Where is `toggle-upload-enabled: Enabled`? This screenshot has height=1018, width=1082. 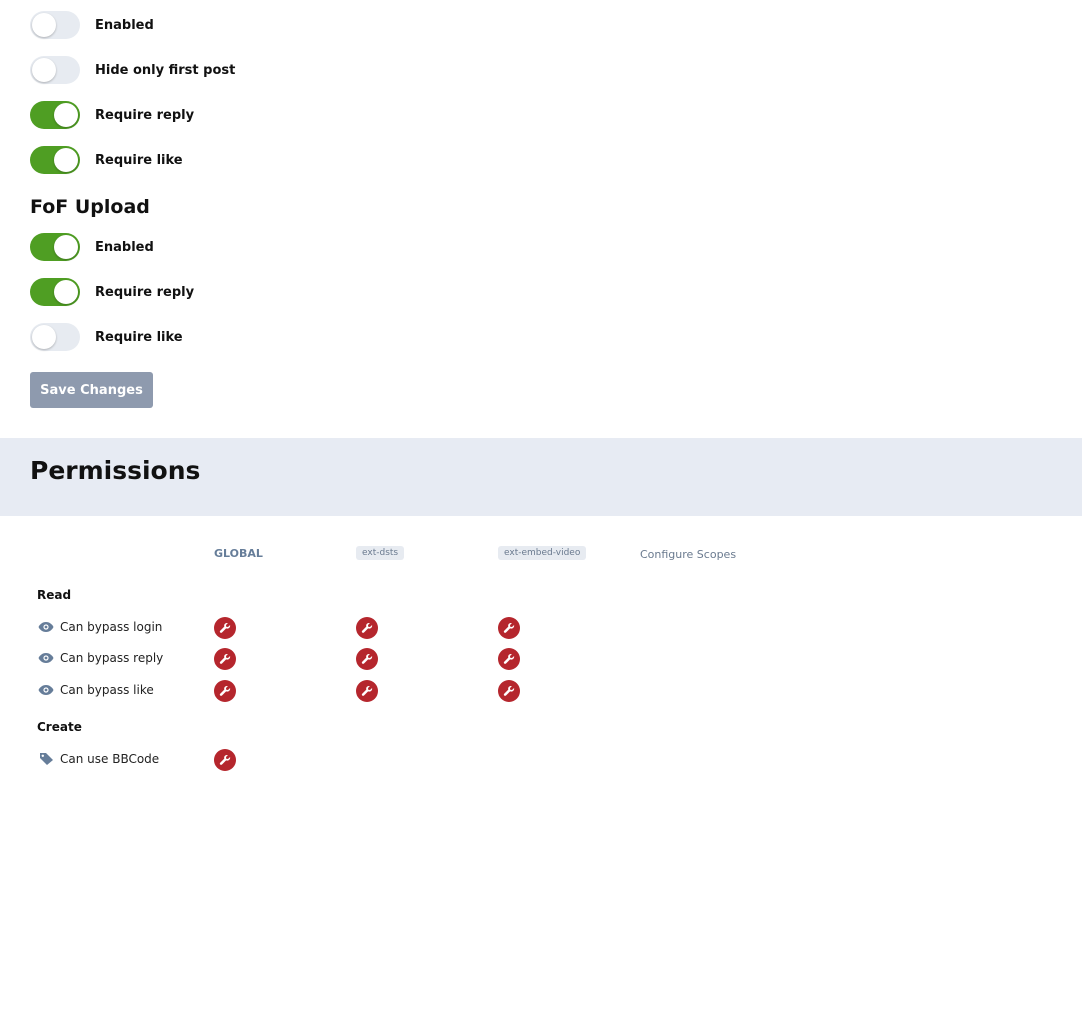
toggle-upload-enabled: Enabled is located at coordinates (230, 247).